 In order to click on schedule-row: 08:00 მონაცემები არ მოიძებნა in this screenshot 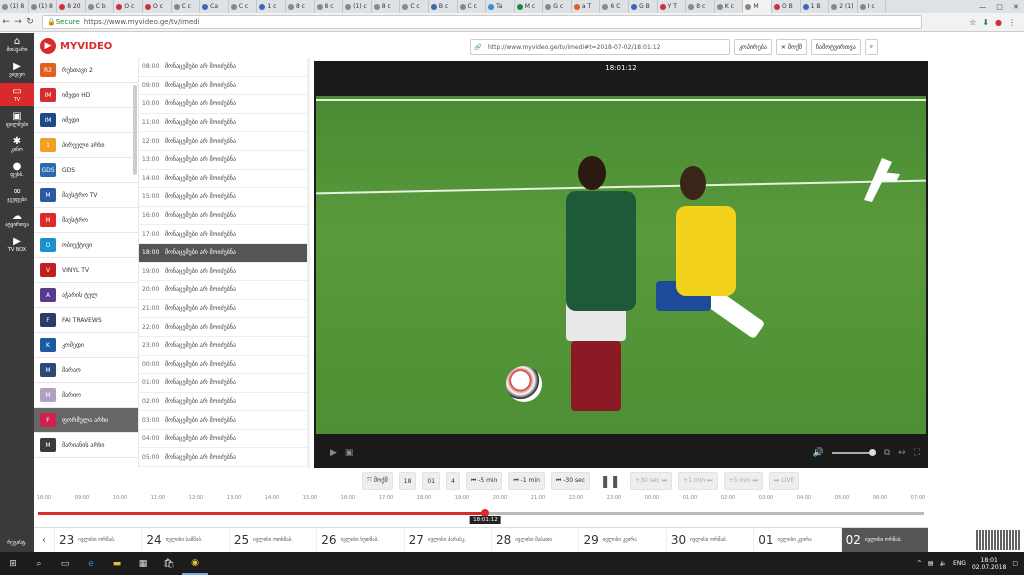, I will do `click(224, 67)`.